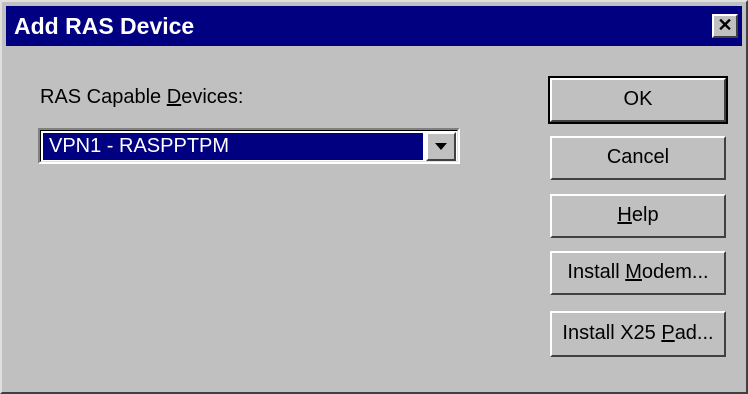 This screenshot has height=394, width=748. What do you see at coordinates (233, 146) in the screenshot?
I see `devices-selected-value: VPN1 - RASPPTPM` at bounding box center [233, 146].